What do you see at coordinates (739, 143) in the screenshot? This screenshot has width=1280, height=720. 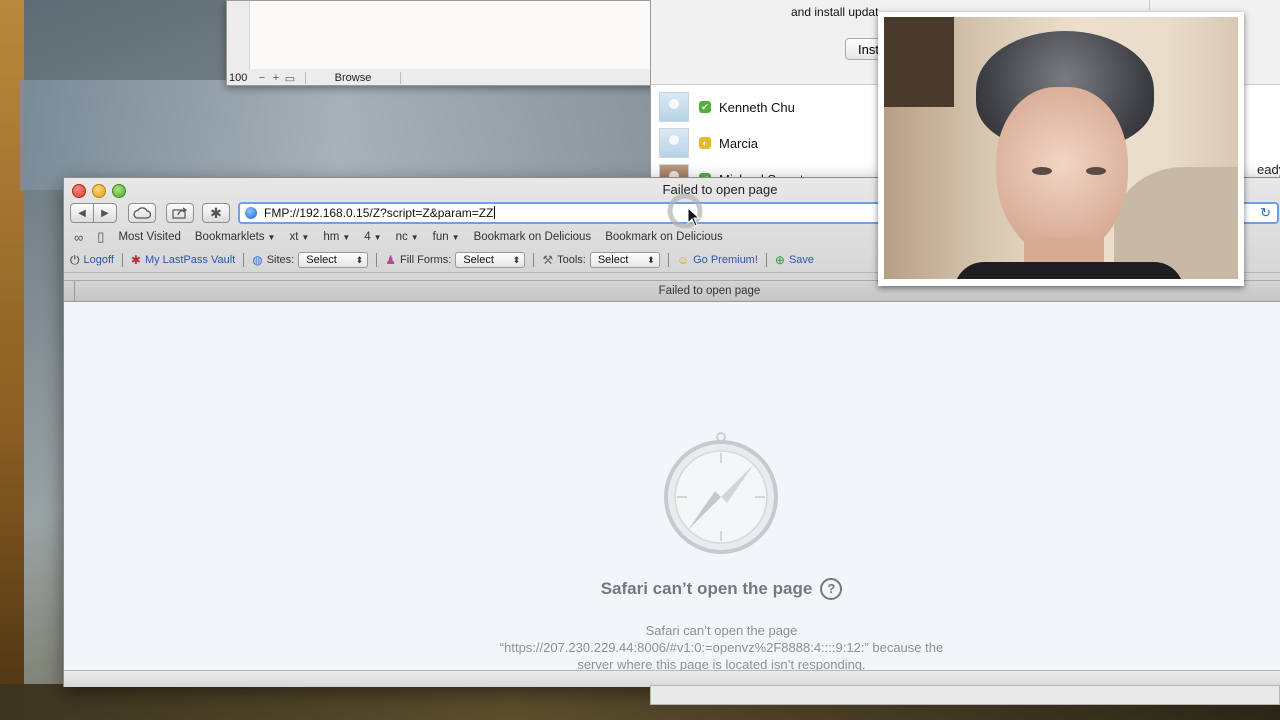 I see `contact-name: Marcia` at bounding box center [739, 143].